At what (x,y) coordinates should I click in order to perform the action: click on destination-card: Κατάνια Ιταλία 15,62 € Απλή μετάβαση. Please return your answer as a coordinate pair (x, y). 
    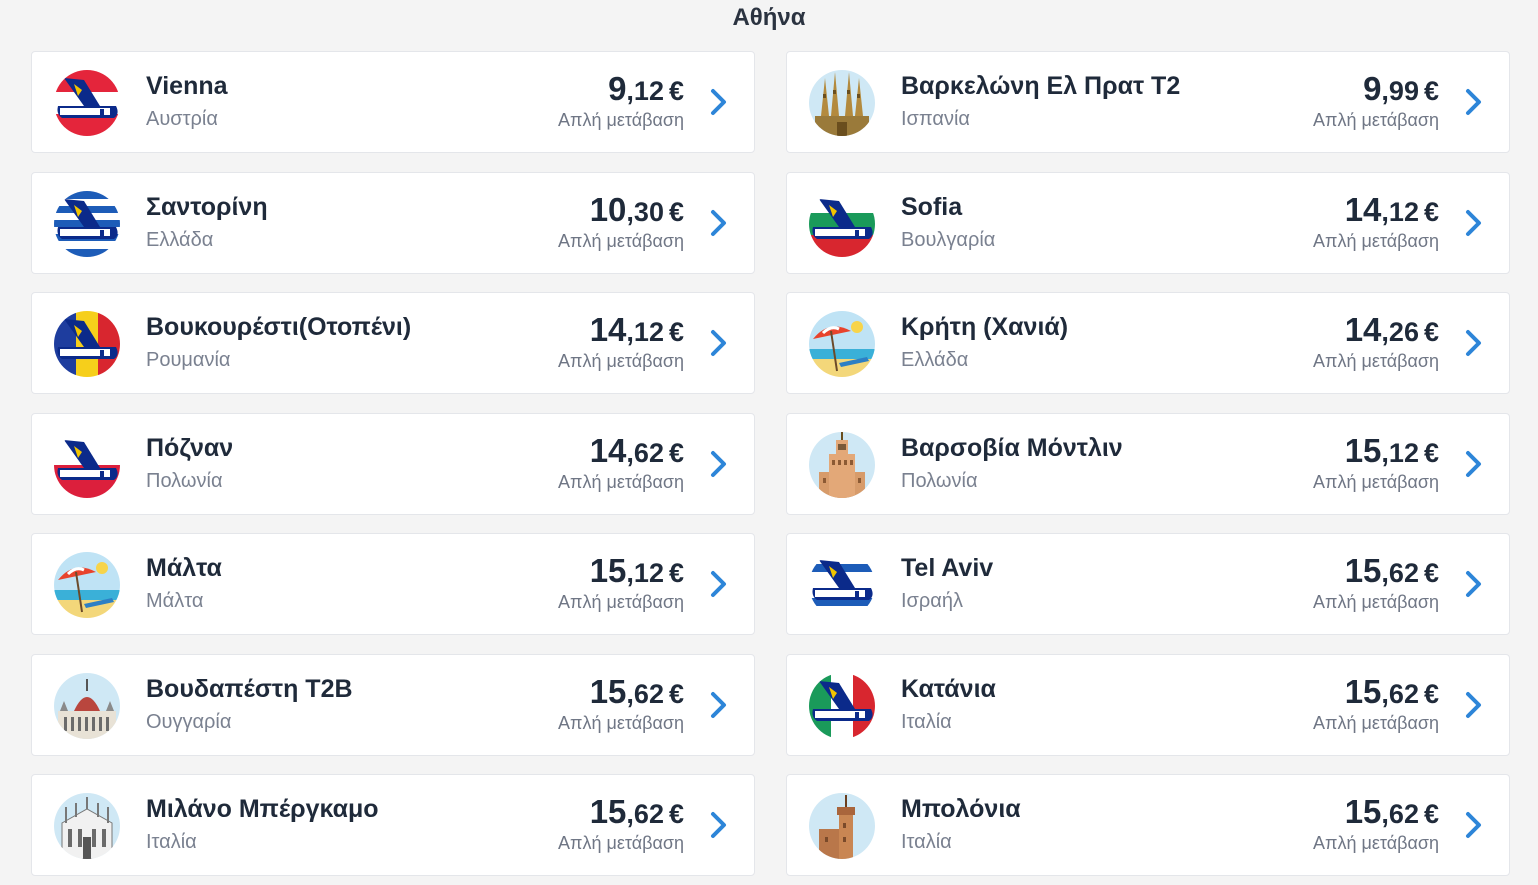
    Looking at the image, I should click on (1148, 705).